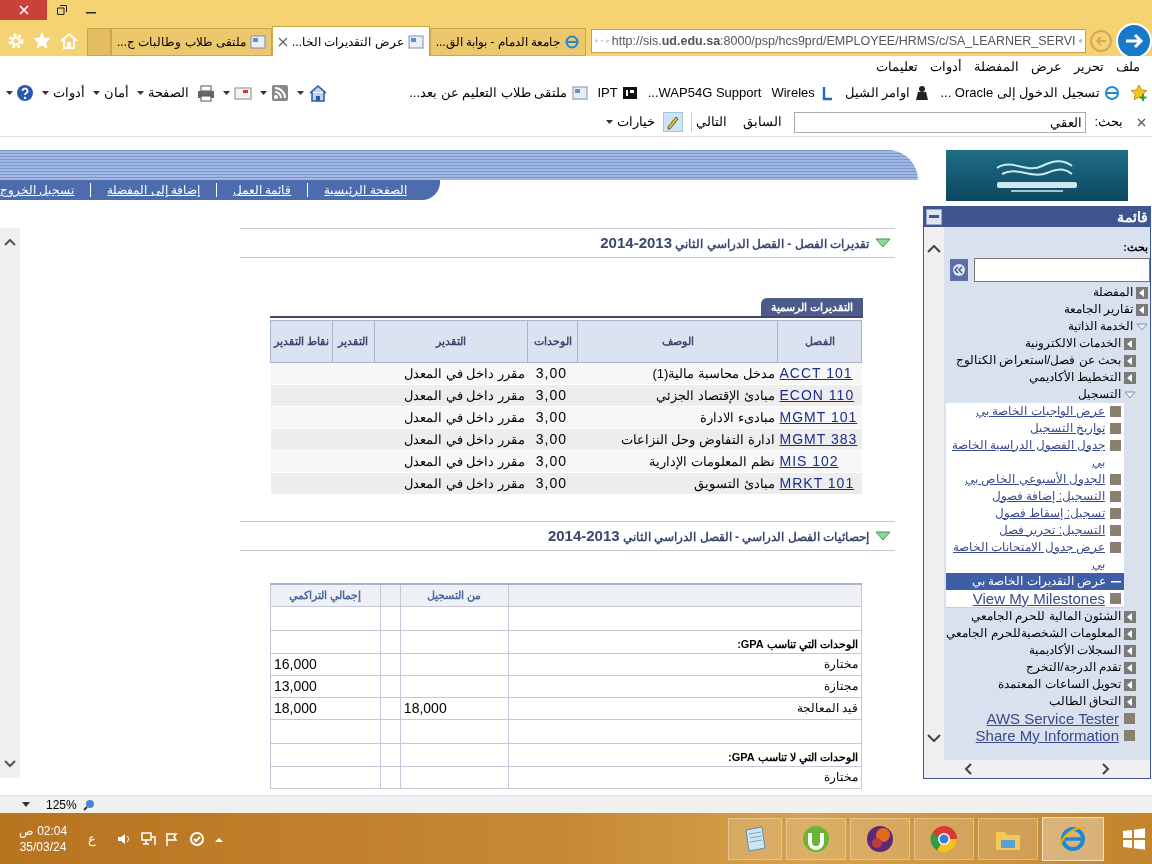  What do you see at coordinates (811, 307) in the screenshot?
I see `tab: التقديرات الرسمية` at bounding box center [811, 307].